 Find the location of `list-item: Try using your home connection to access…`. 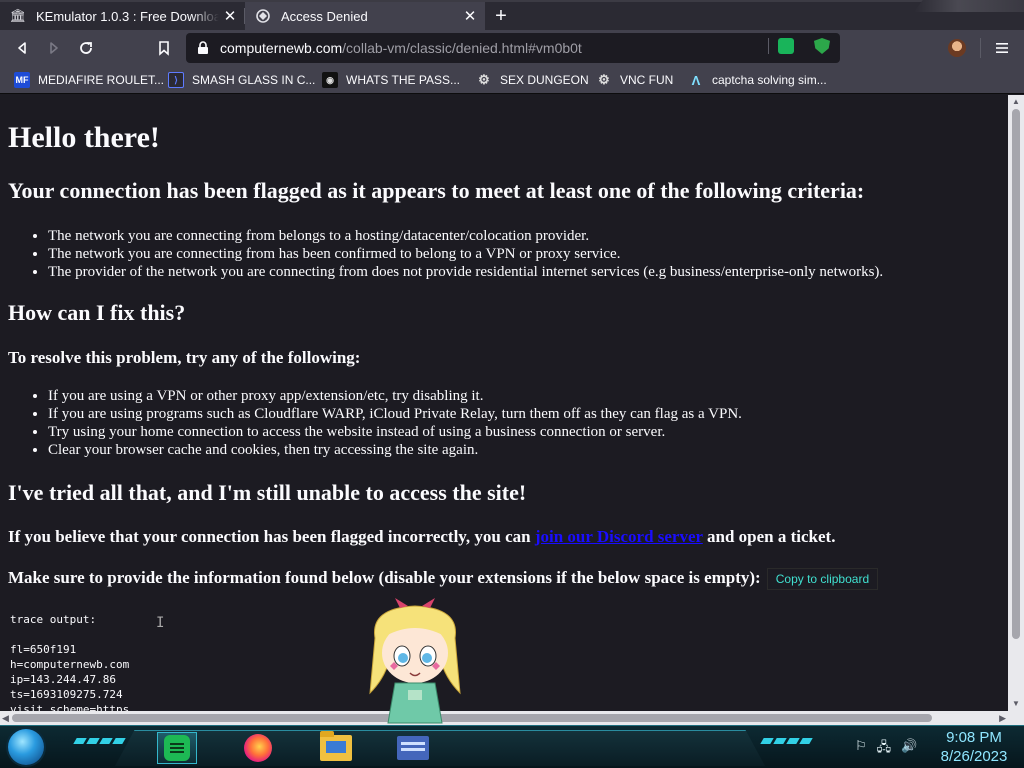

list-item: Try using your home connection to access… is located at coordinates (395, 432).